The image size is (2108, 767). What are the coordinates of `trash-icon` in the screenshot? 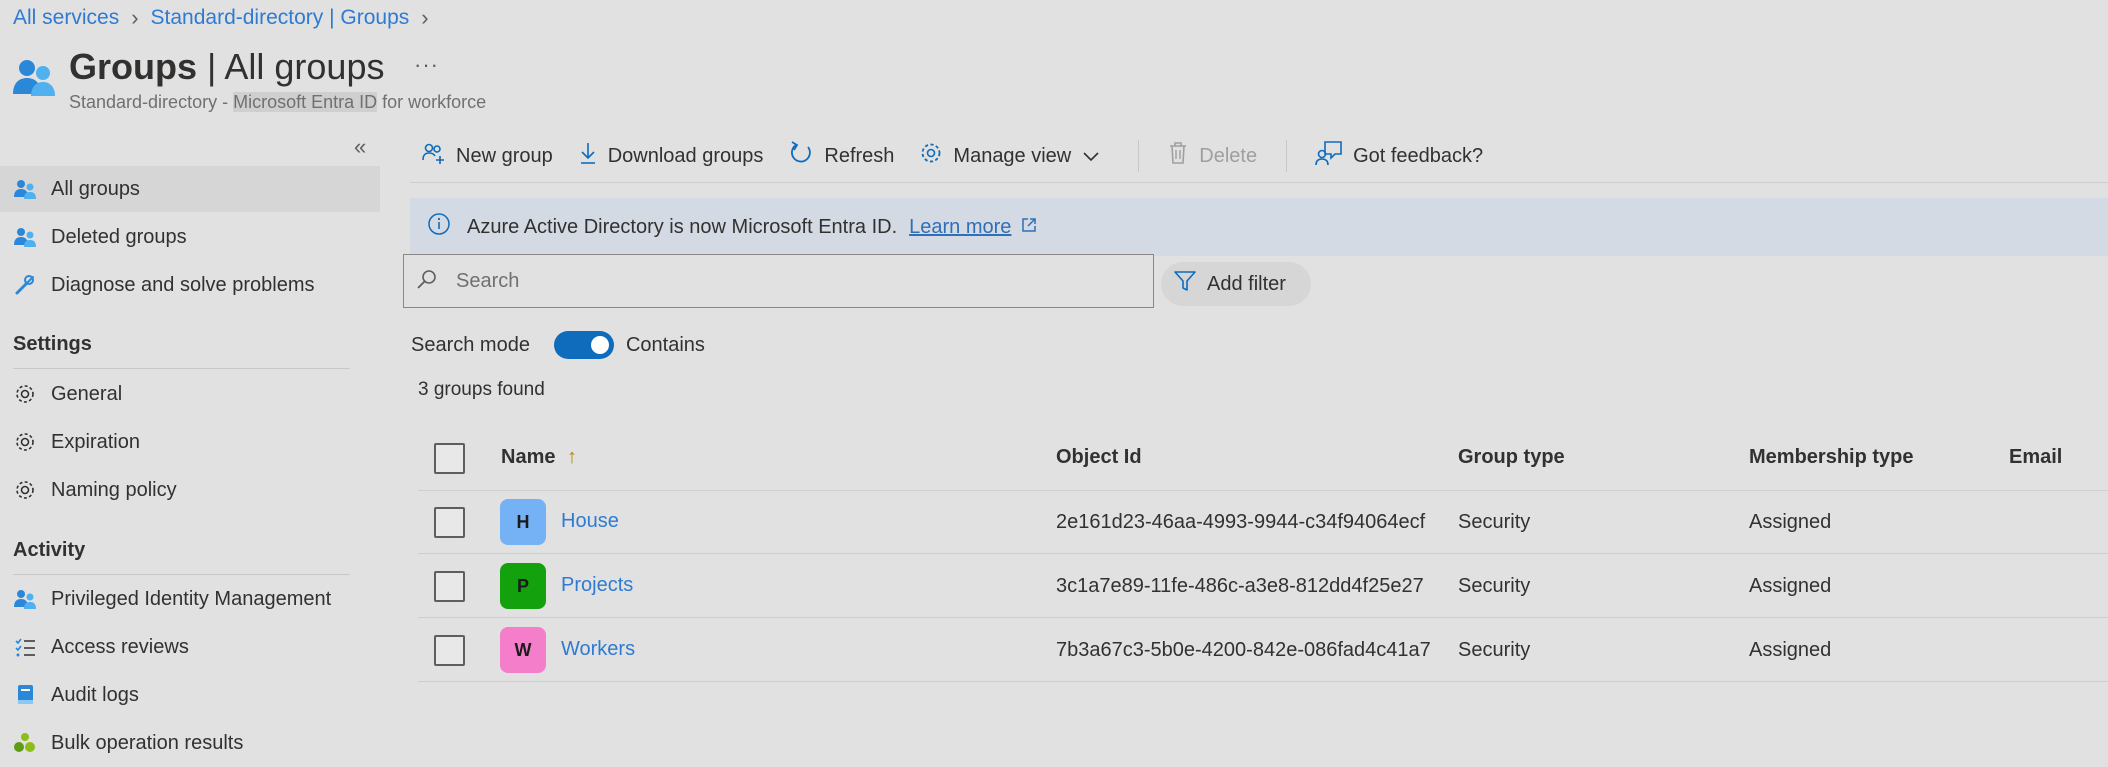 It's located at (1183, 156).